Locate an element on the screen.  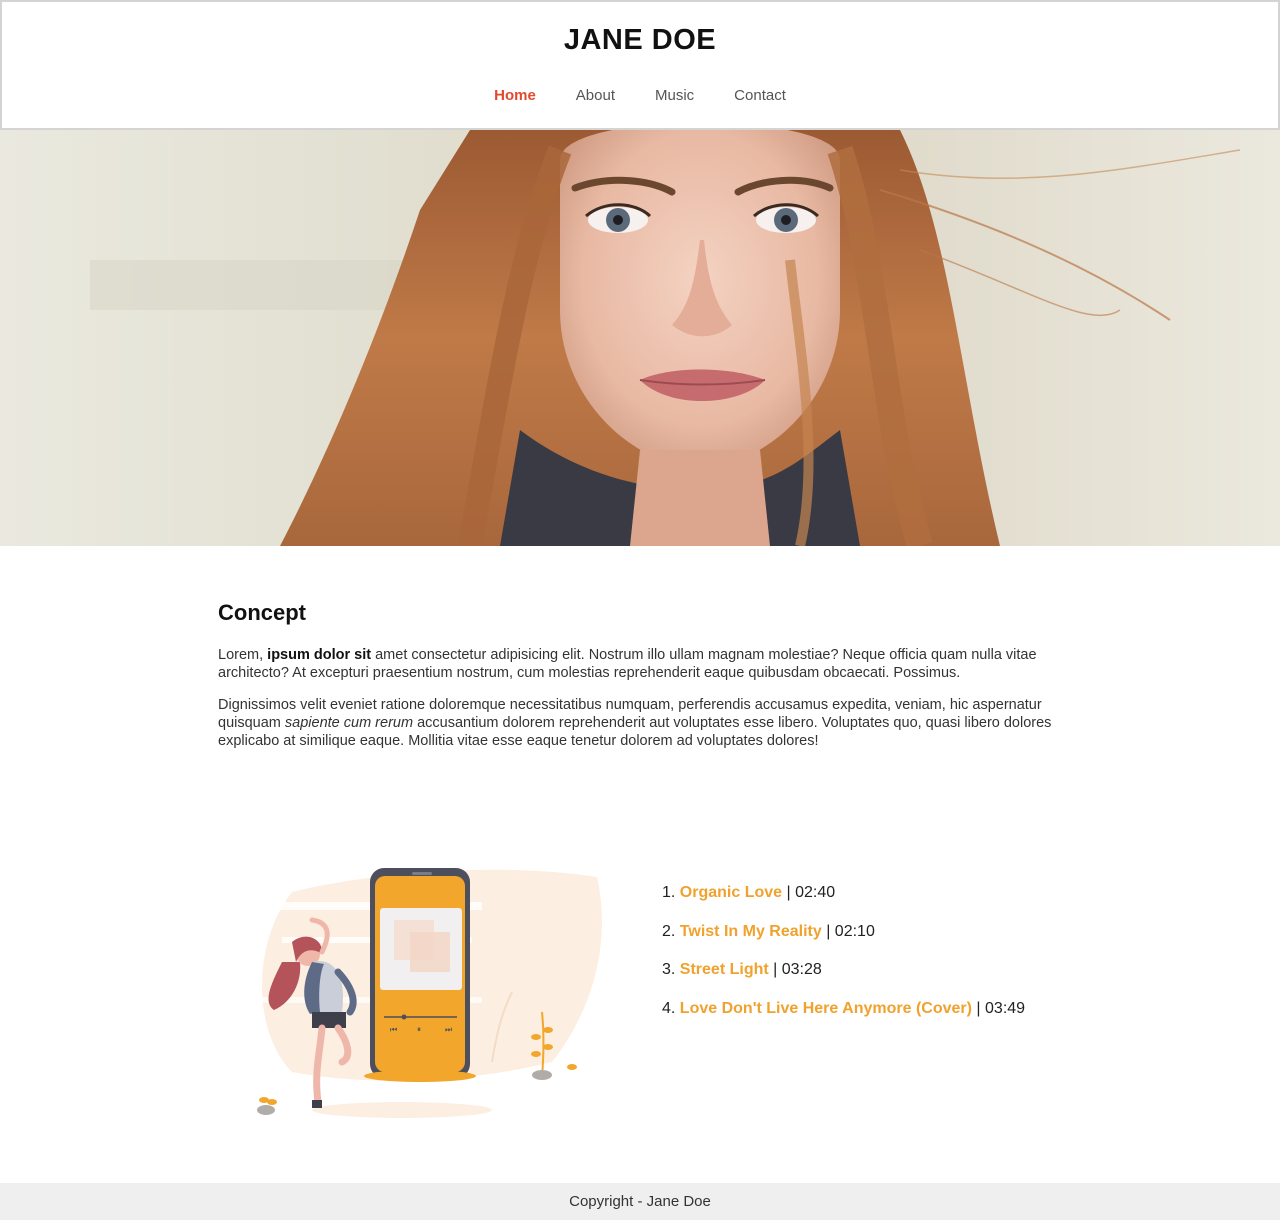
p1-start: Lorem, is located at coordinates (243, 655).